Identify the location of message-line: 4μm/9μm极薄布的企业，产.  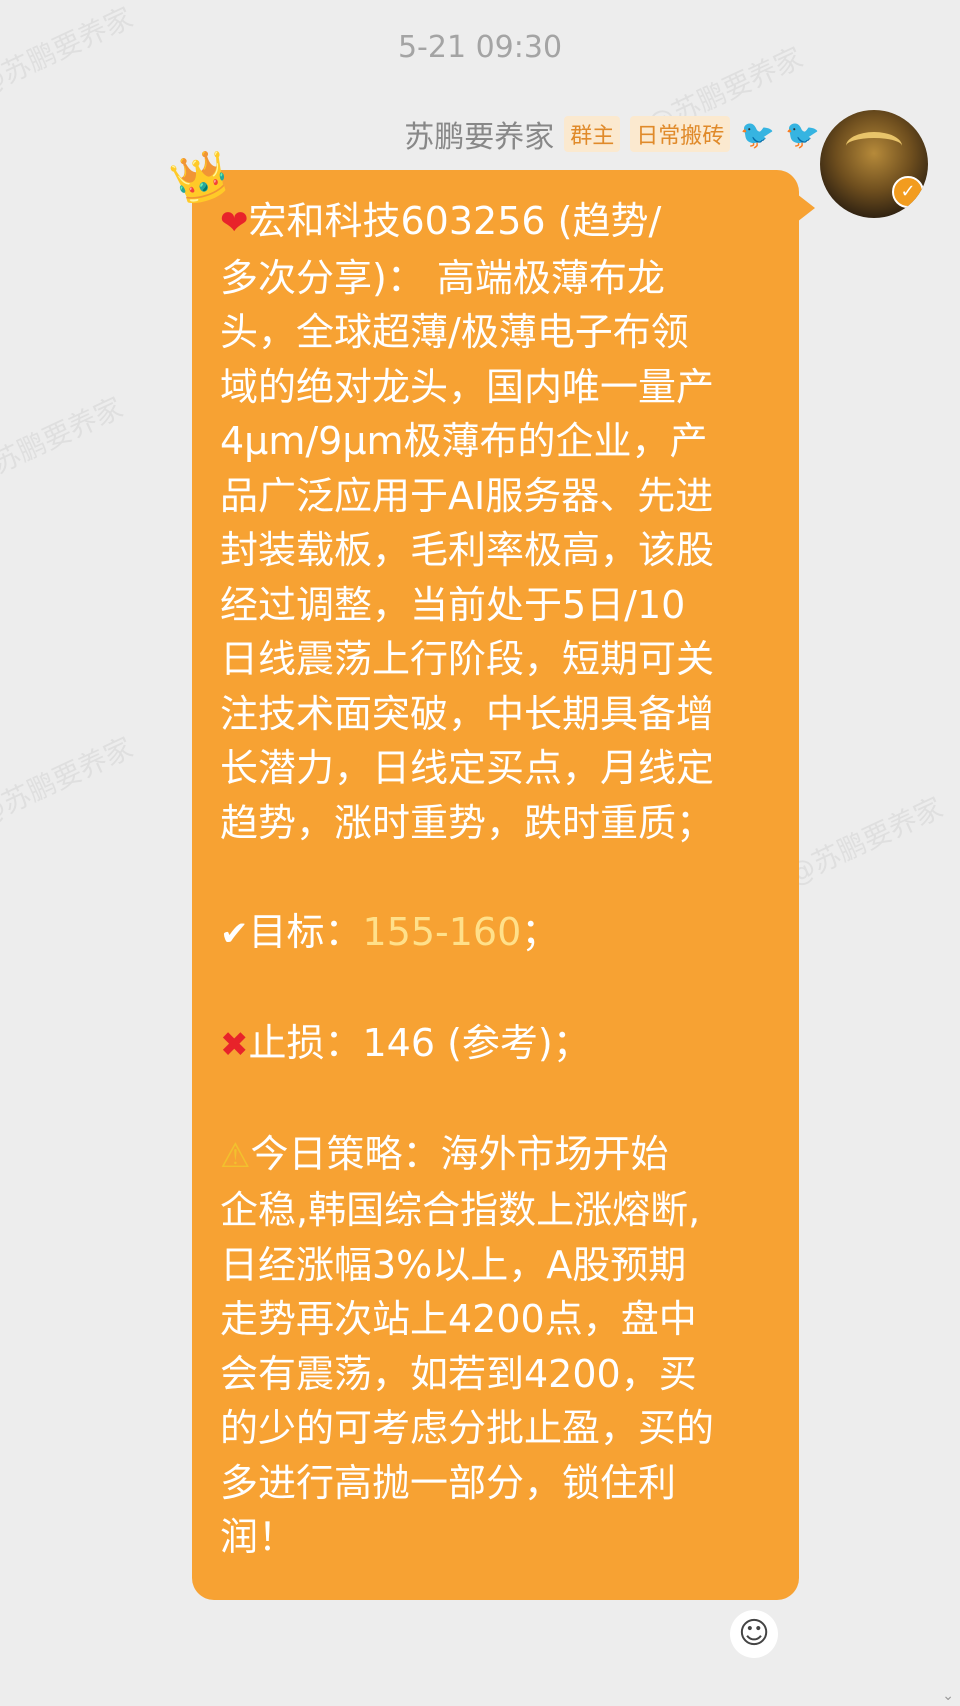
(464, 441).